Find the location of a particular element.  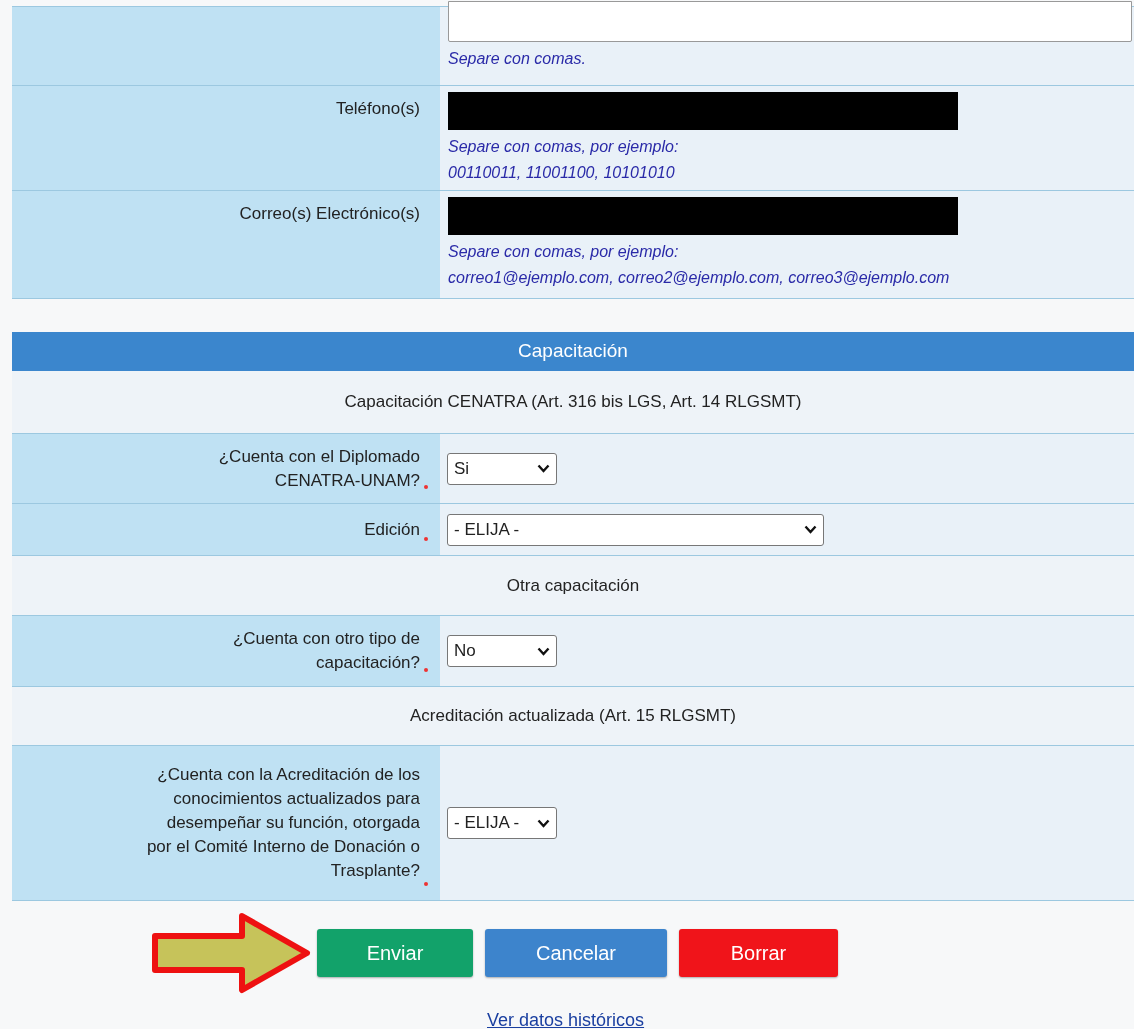

field-label: Teléfono(s) is located at coordinates (377, 109).